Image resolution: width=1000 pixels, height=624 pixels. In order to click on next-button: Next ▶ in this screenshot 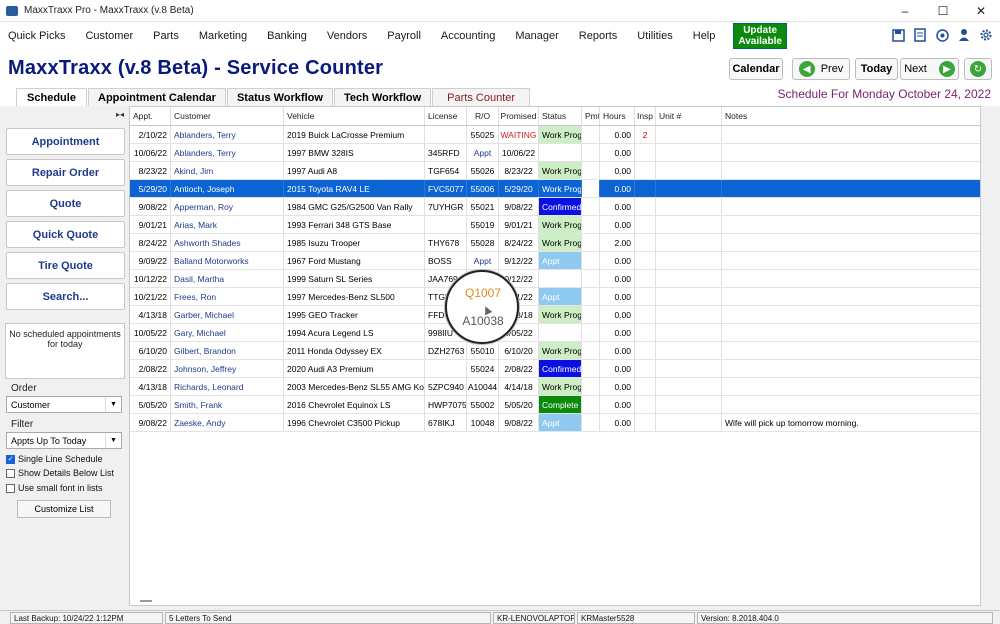, I will do `click(929, 69)`.